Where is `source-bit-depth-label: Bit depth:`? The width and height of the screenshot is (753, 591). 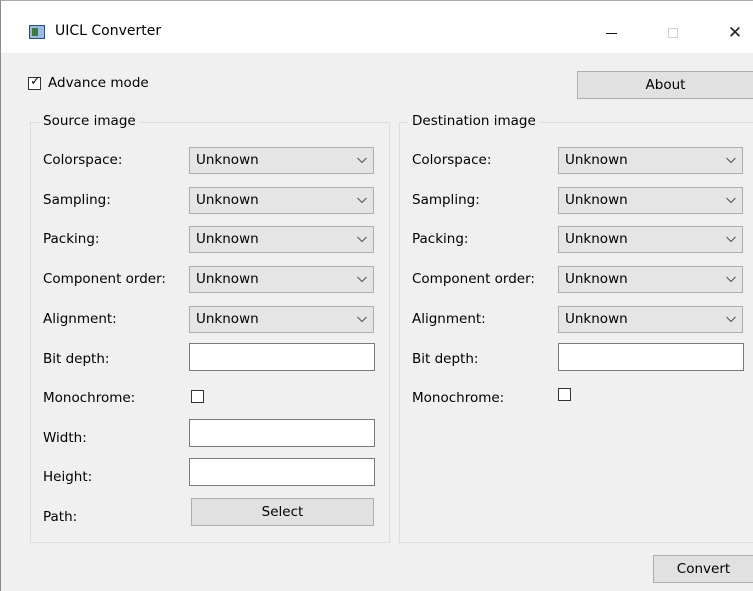
source-bit-depth-label: Bit depth: is located at coordinates (76, 359).